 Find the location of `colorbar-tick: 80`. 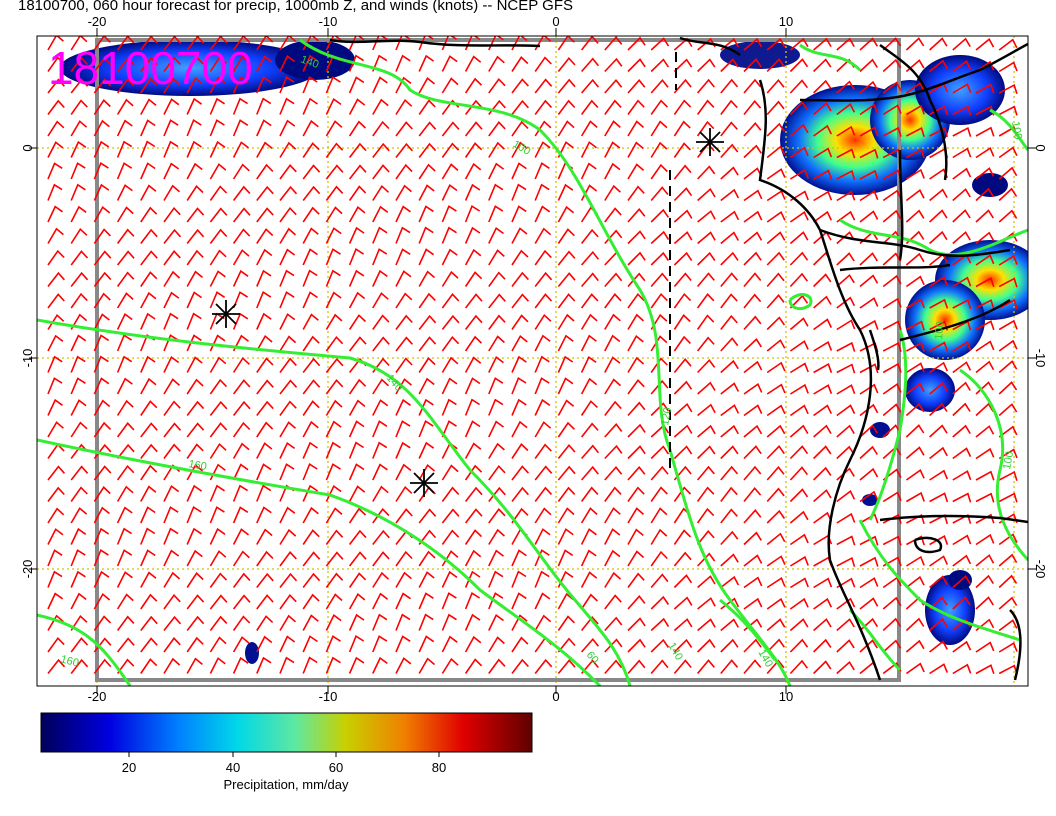

colorbar-tick: 80 is located at coordinates (439, 767).